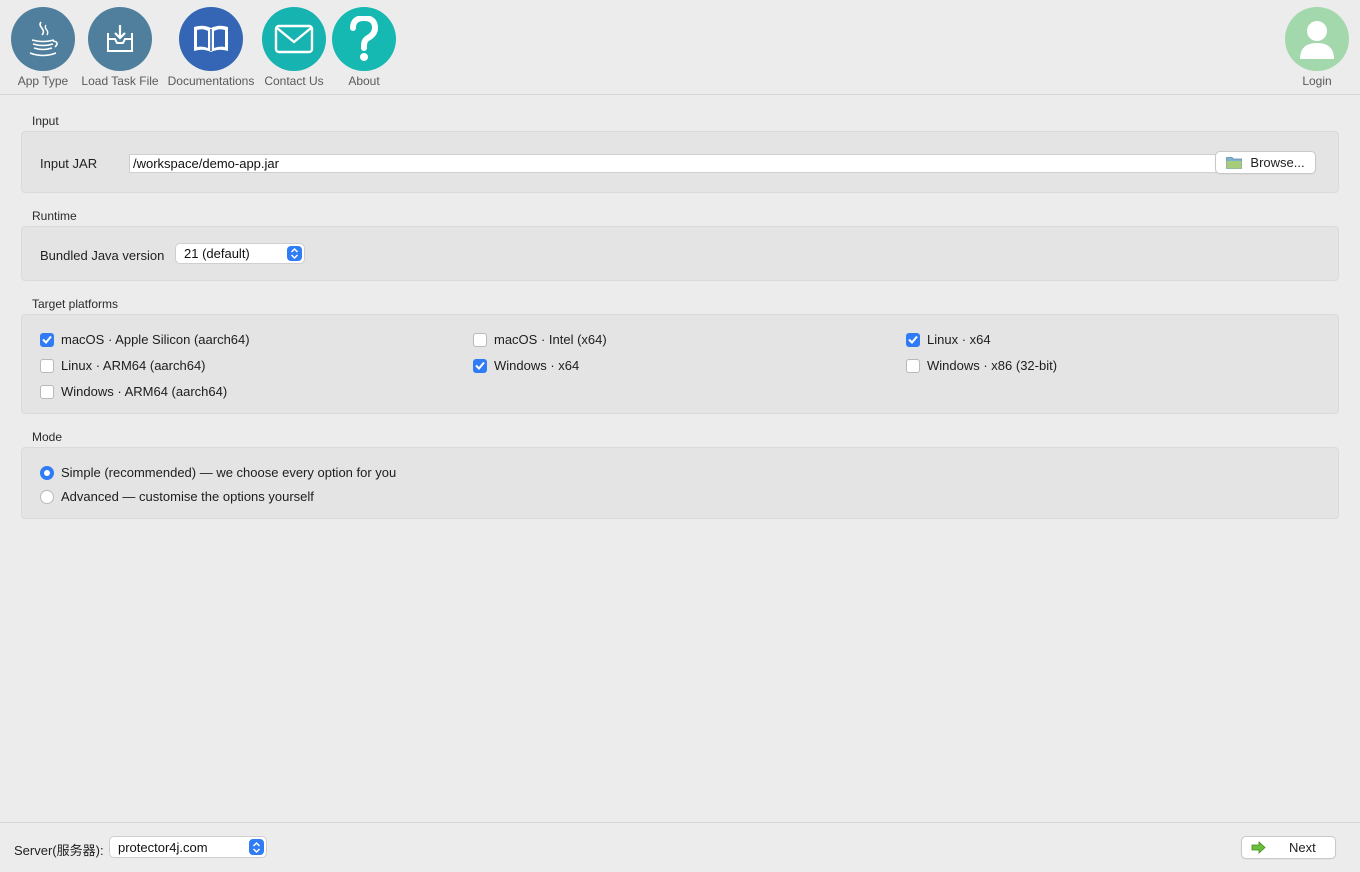  Describe the element at coordinates (217, 253) in the screenshot. I see `java-version-value: 21 (default)` at that location.